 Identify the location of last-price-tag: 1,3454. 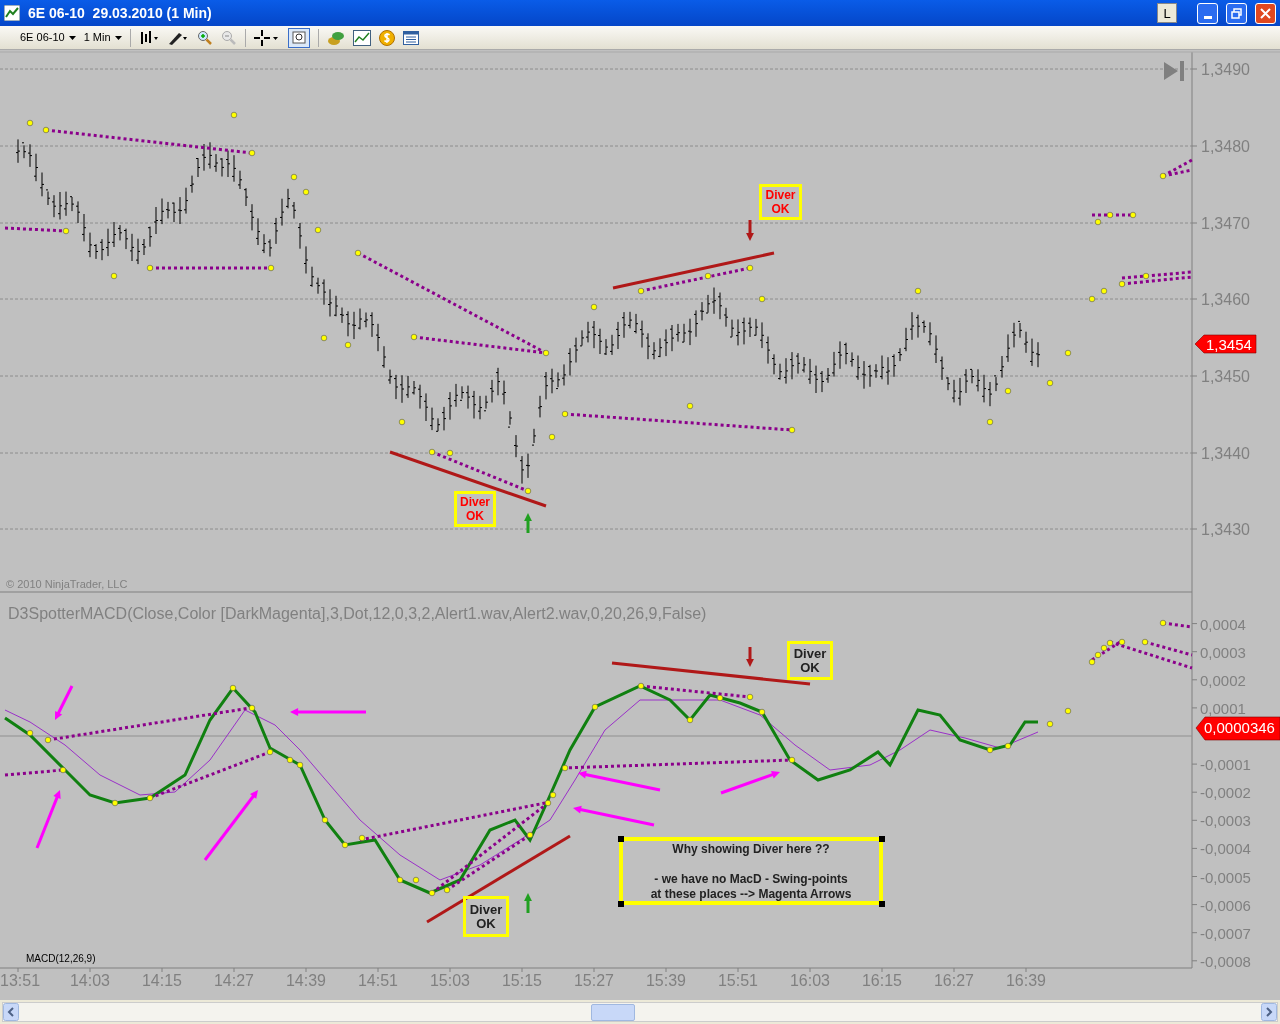
(1225, 344).